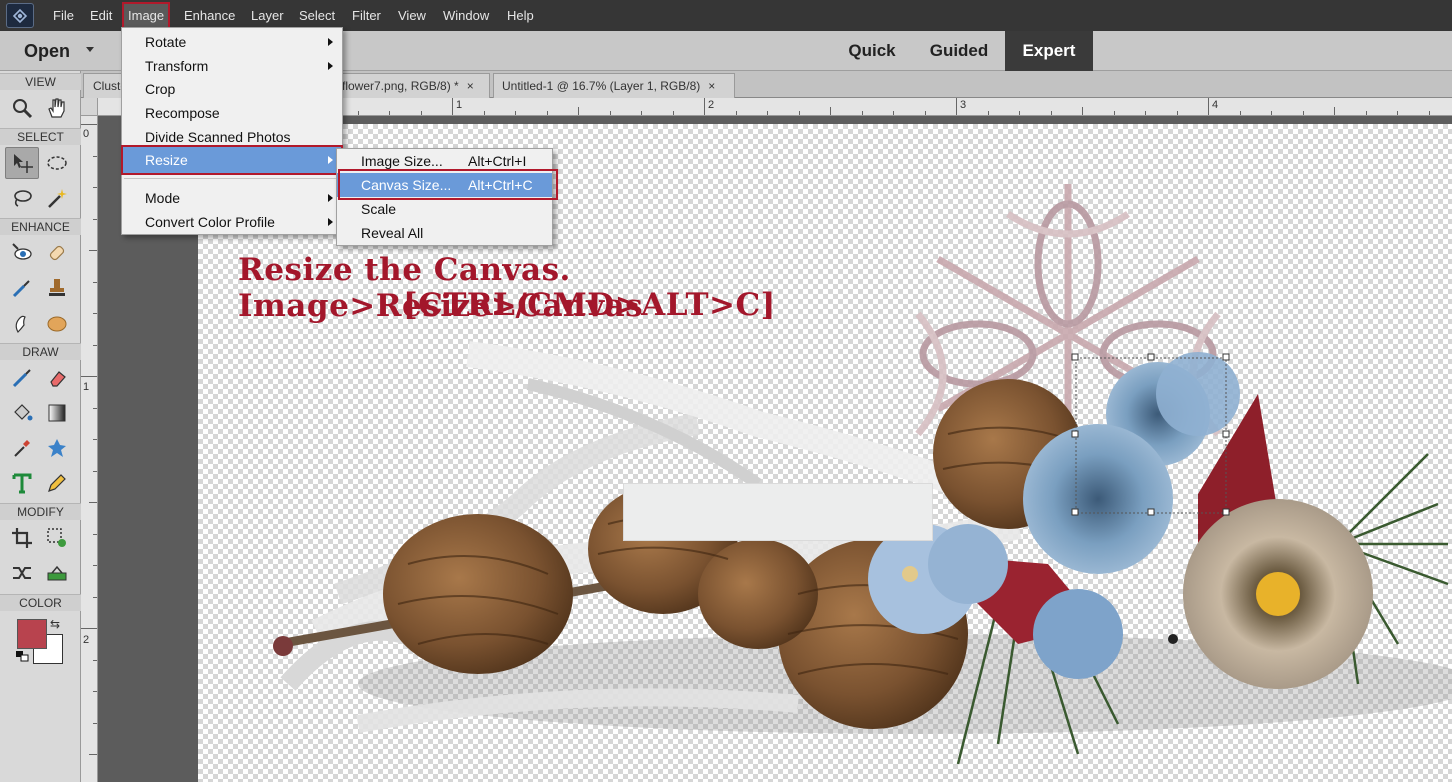 This screenshot has width=1452, height=782. What do you see at coordinates (23, 657) in the screenshot?
I see `default-colors-icon` at bounding box center [23, 657].